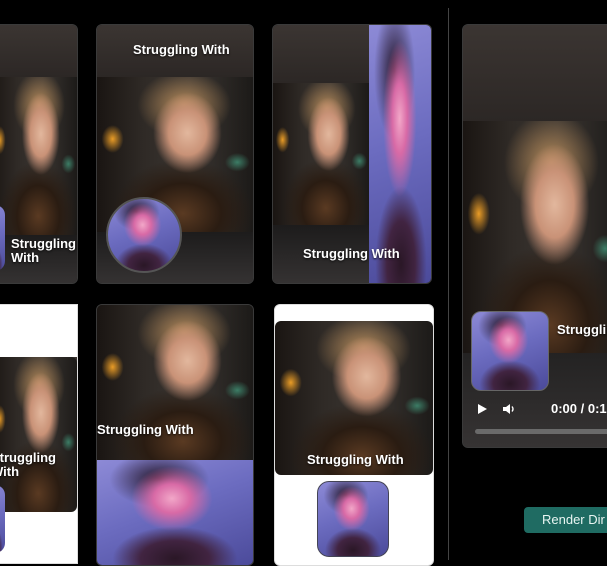  I want to click on selfie-rounded, so click(353, 519).